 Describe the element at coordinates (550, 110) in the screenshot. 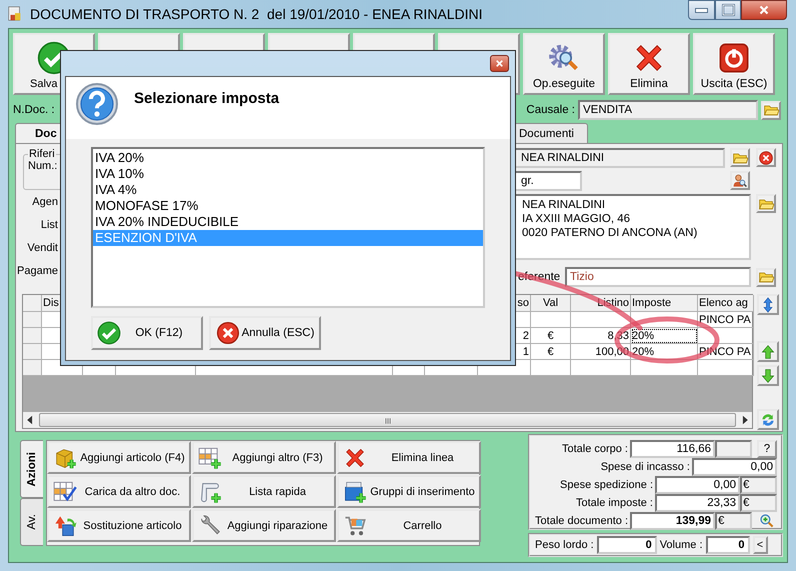

I see `field-label: Causale :` at that location.